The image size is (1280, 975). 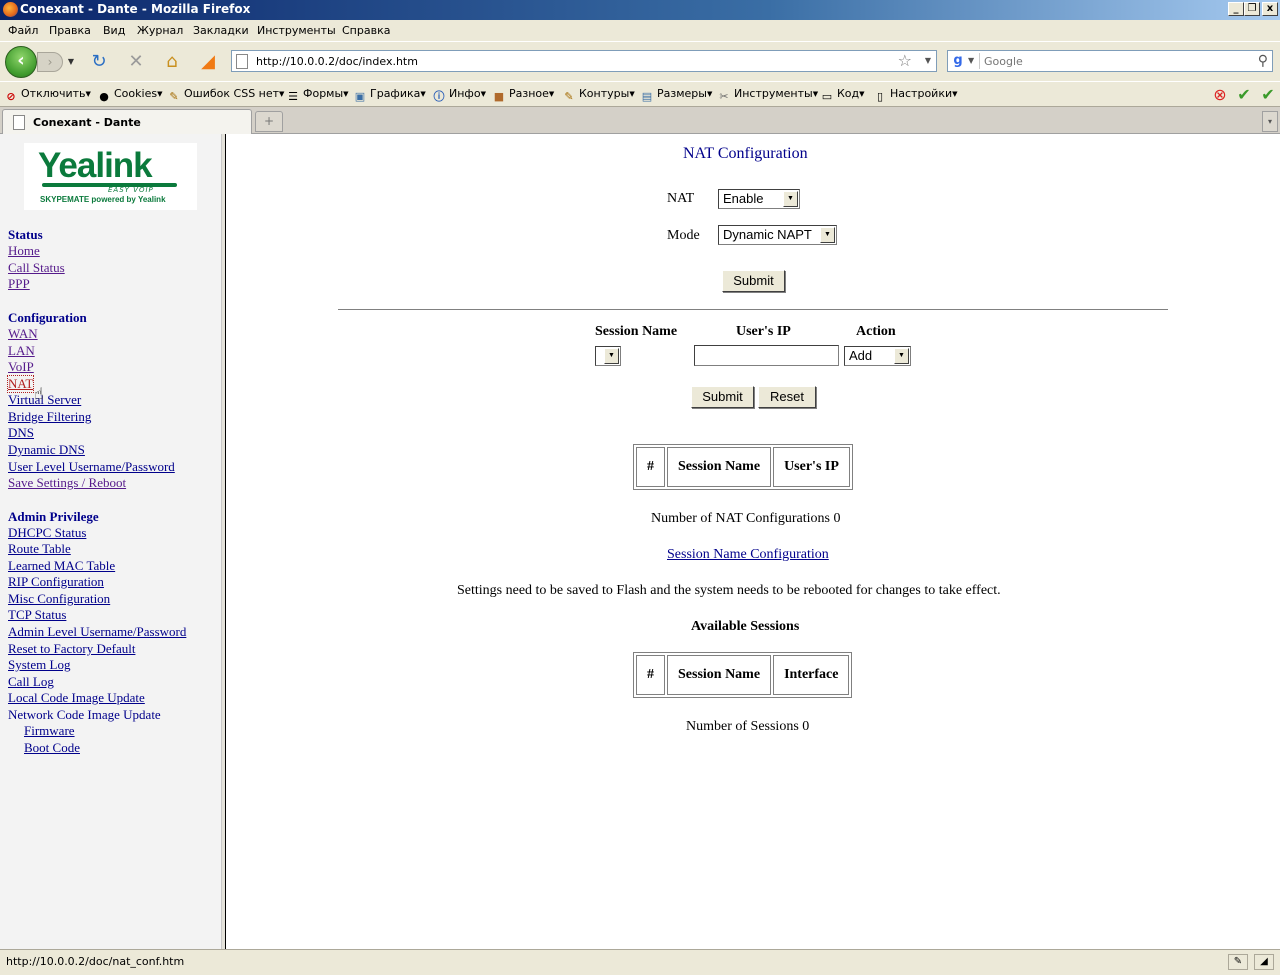 I want to click on devbar-info: ⓘ Инфо▼, so click(x=459, y=95).